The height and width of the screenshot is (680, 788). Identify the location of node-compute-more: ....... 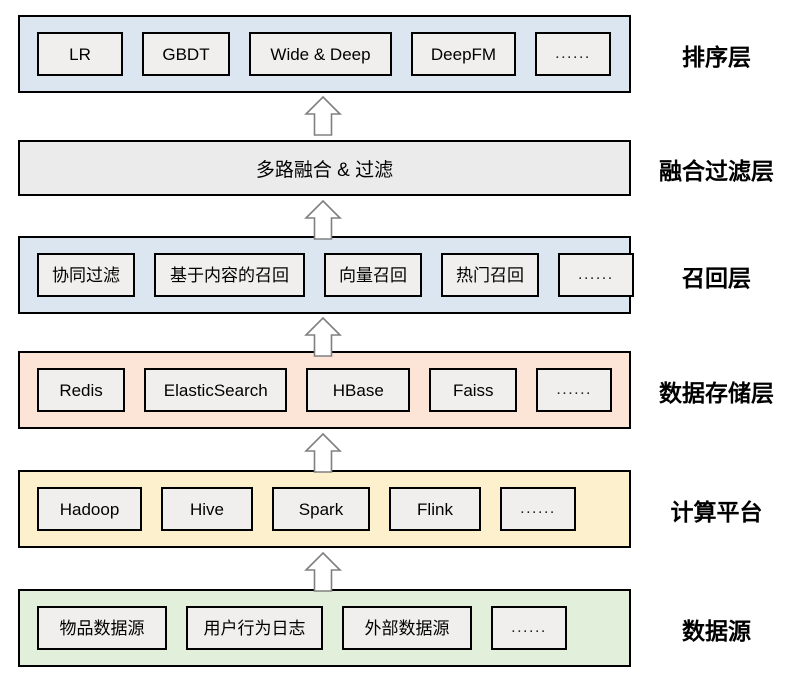
(538, 509).